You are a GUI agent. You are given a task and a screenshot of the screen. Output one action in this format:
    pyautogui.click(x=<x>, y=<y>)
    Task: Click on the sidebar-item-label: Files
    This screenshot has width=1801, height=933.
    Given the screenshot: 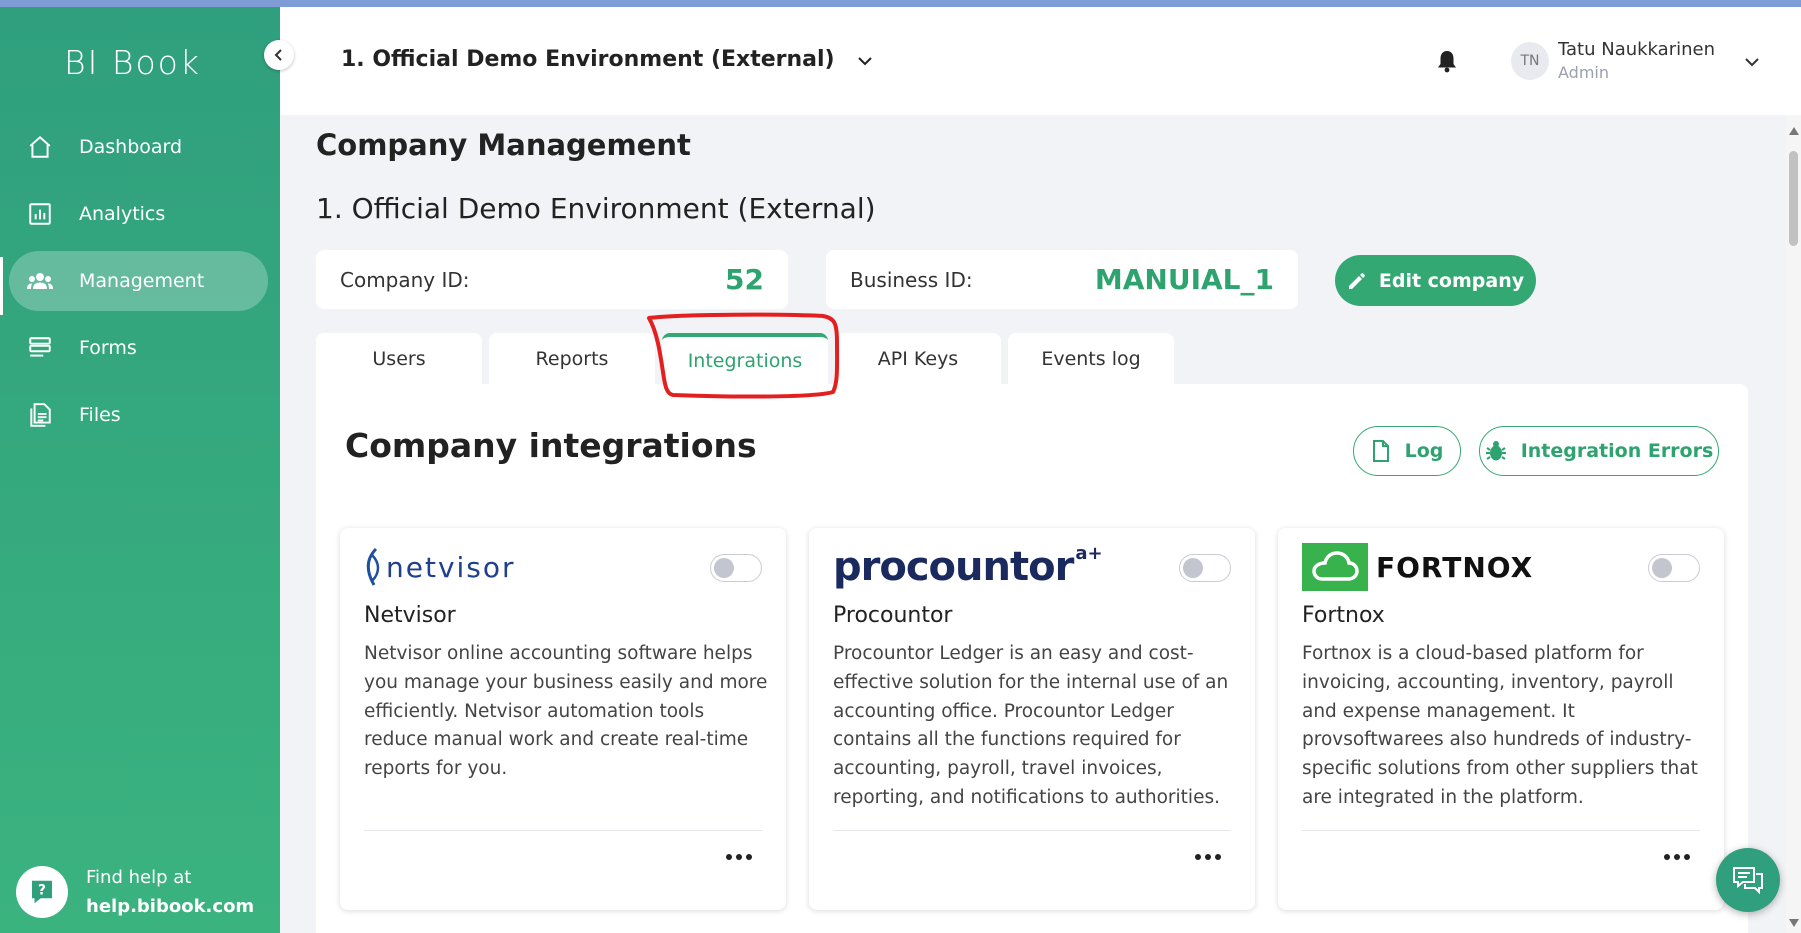 What is the action you would take?
    pyautogui.click(x=100, y=415)
    